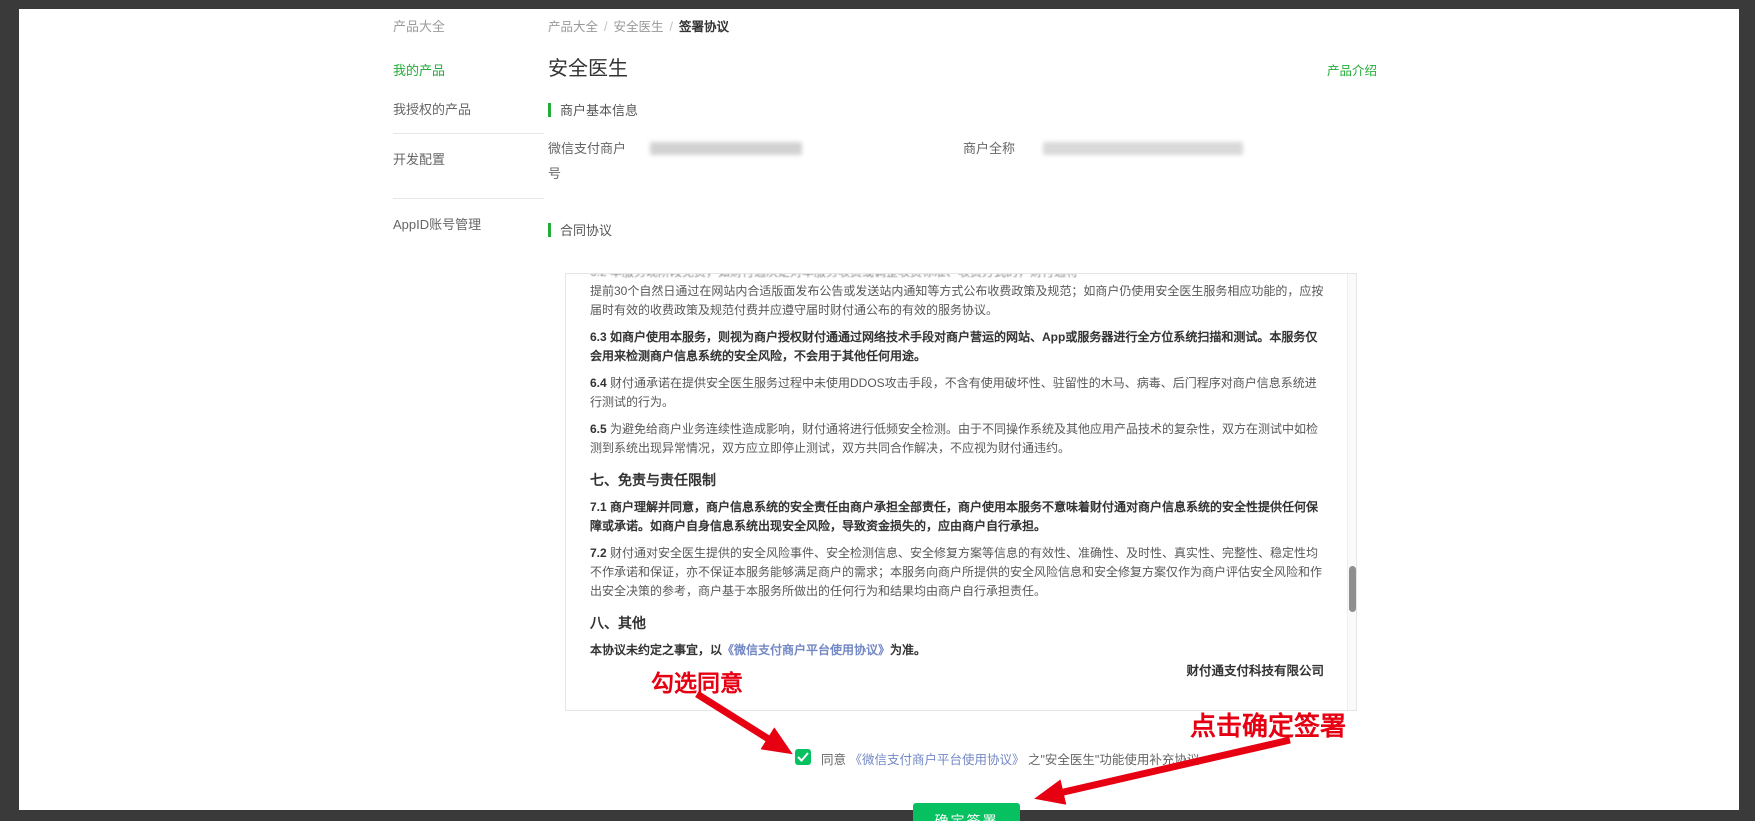 This screenshot has width=1755, height=821. I want to click on scrollbar, so click(1351, 492).